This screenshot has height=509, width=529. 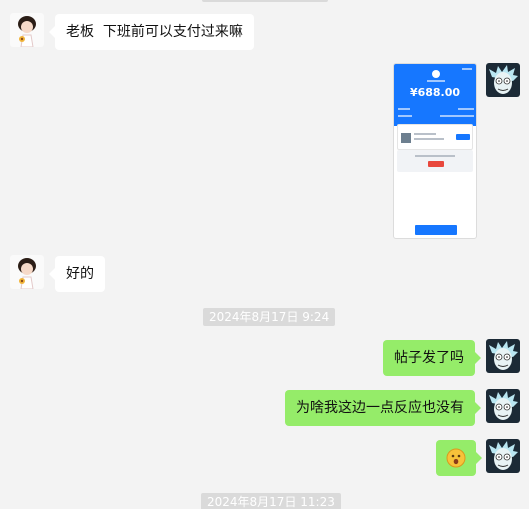 I want to click on surprised-face-icon, so click(x=456, y=458).